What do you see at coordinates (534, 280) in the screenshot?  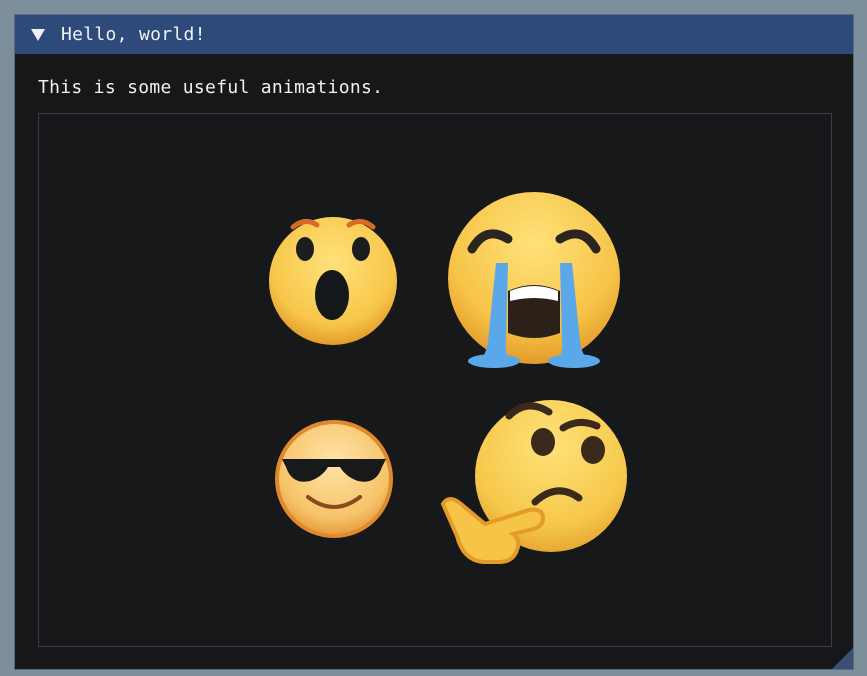 I see `loudly-crying-face-icon` at bounding box center [534, 280].